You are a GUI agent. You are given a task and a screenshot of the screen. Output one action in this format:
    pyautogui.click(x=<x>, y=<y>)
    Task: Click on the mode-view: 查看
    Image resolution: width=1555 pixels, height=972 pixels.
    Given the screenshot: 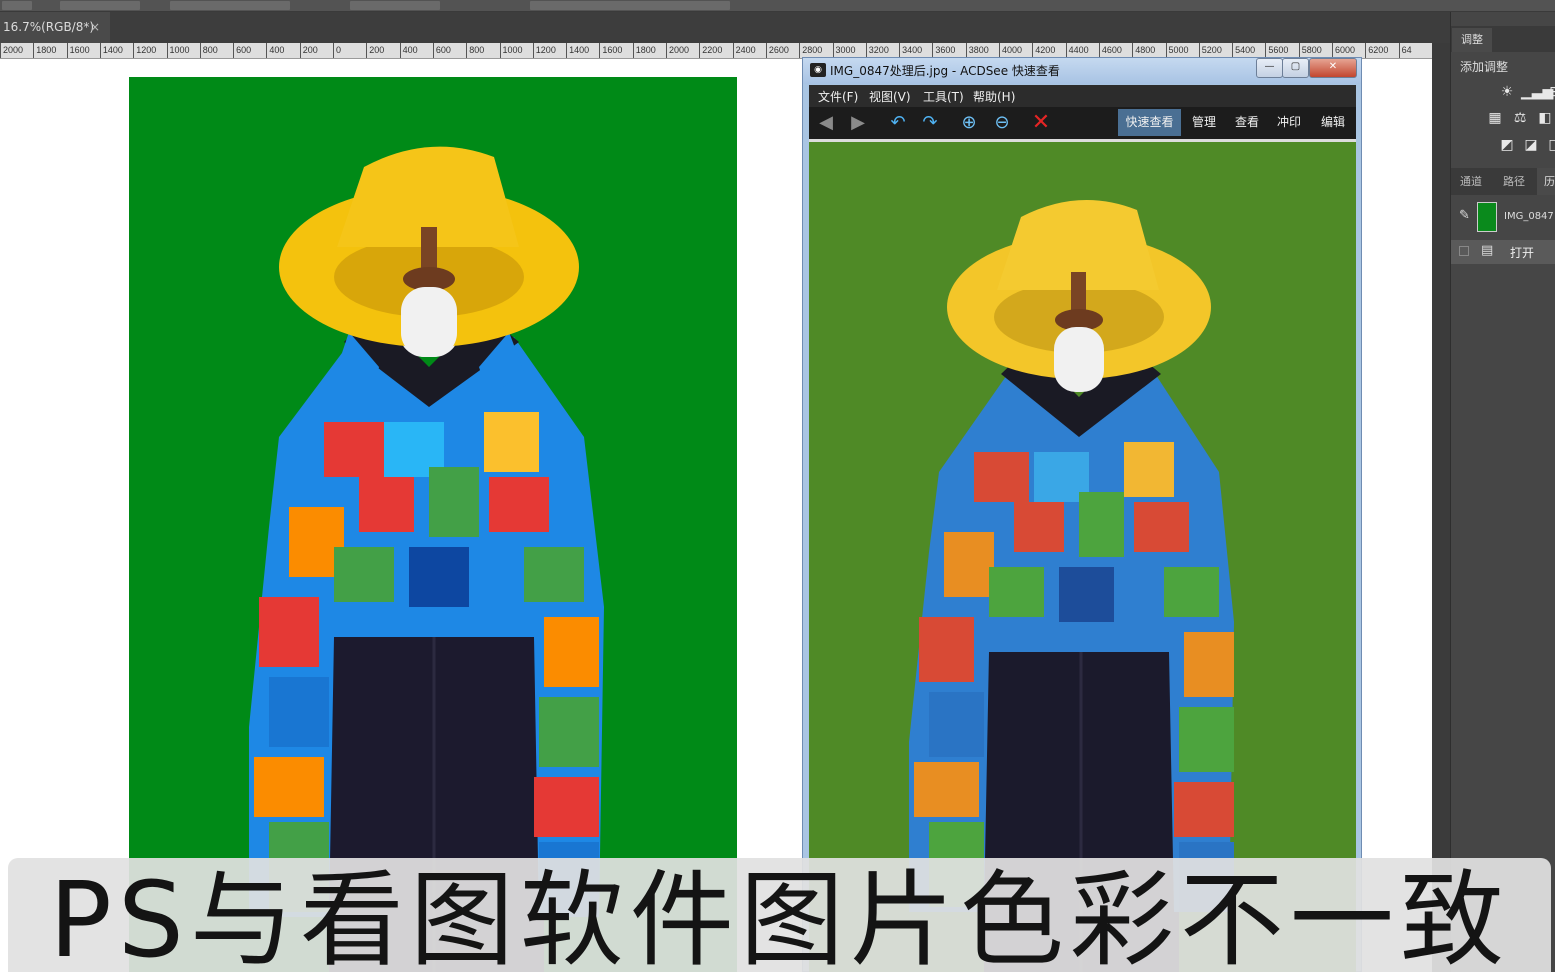 What is the action you would take?
    pyautogui.click(x=1247, y=122)
    